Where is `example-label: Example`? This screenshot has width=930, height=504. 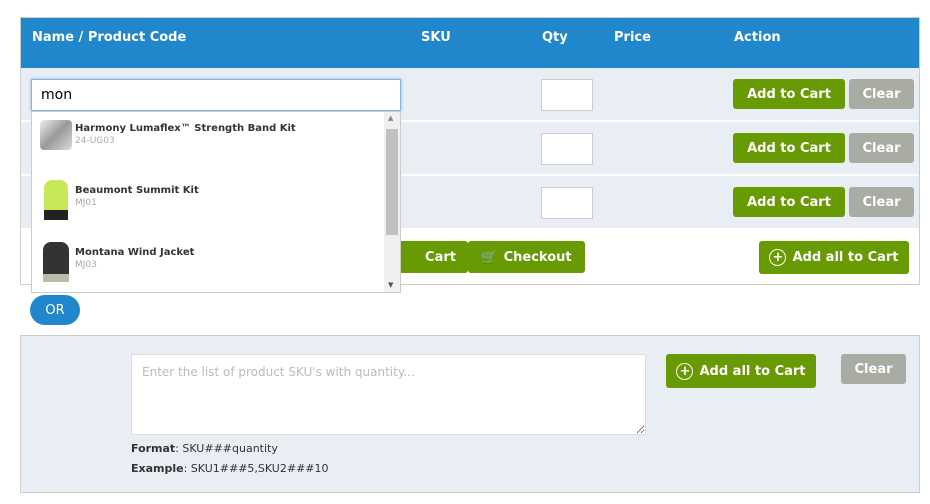 example-label: Example is located at coordinates (157, 468).